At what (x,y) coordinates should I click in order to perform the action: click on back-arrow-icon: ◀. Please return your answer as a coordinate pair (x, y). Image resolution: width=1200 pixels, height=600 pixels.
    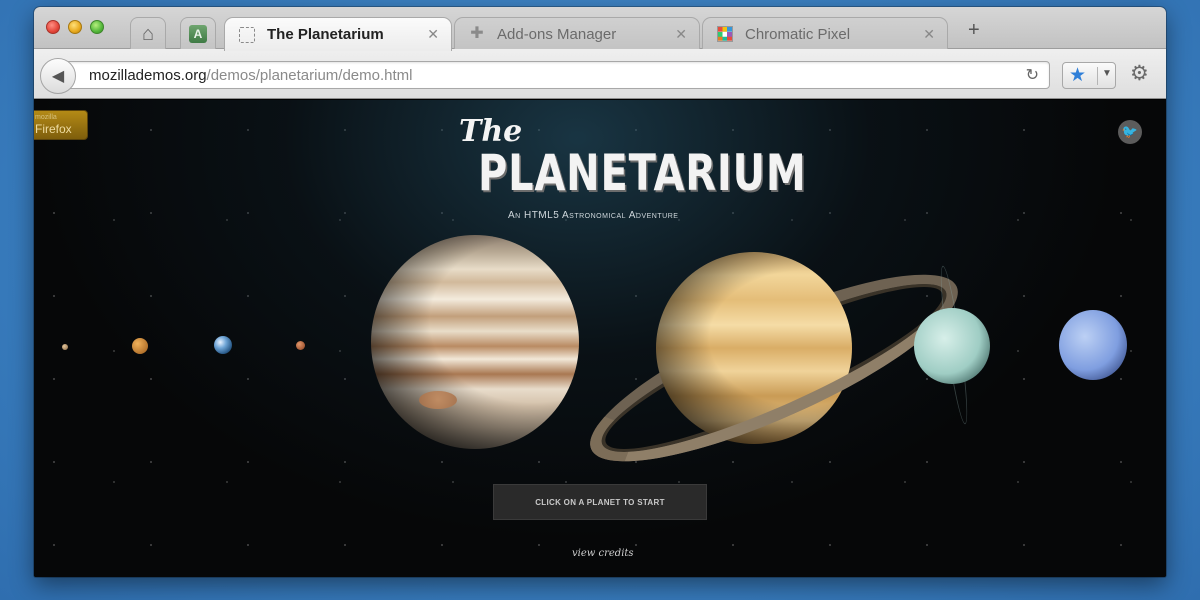
    Looking at the image, I should click on (58, 76).